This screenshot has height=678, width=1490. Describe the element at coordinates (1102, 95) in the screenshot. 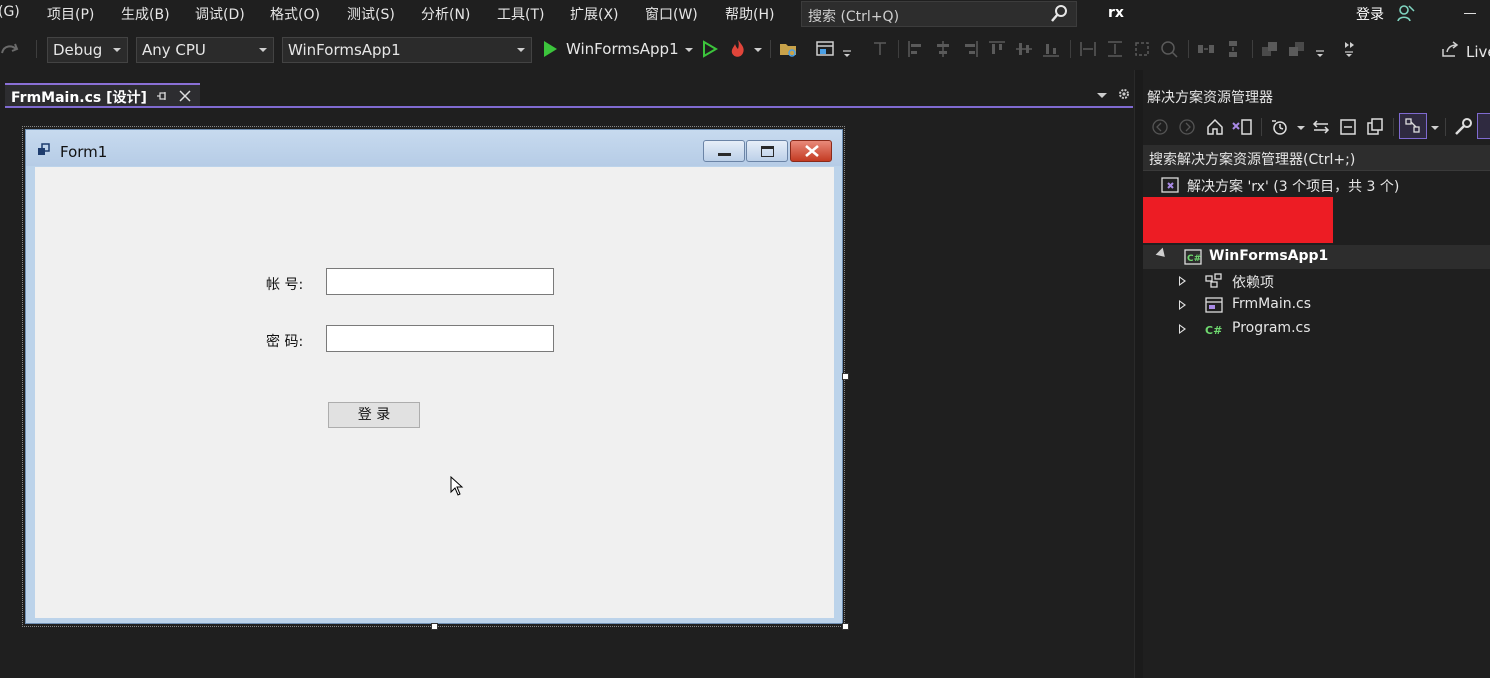

I see `tab-list-dropdown-icon` at that location.